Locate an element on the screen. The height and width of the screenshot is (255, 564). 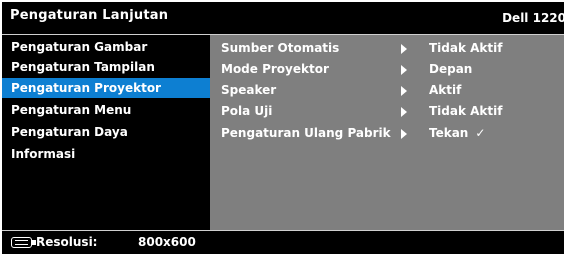
setting-label: Mode Proyektor is located at coordinates (275, 69).